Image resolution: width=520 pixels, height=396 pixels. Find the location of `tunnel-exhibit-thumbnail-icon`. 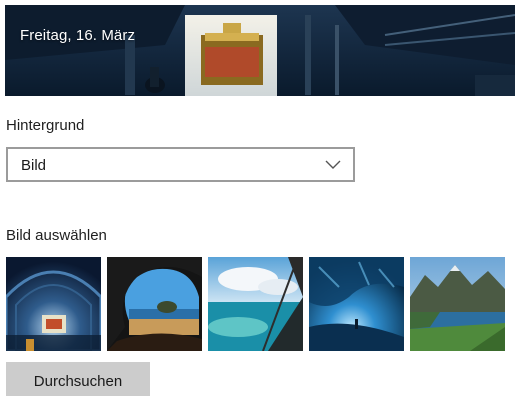

tunnel-exhibit-thumbnail-icon is located at coordinates (53, 304).